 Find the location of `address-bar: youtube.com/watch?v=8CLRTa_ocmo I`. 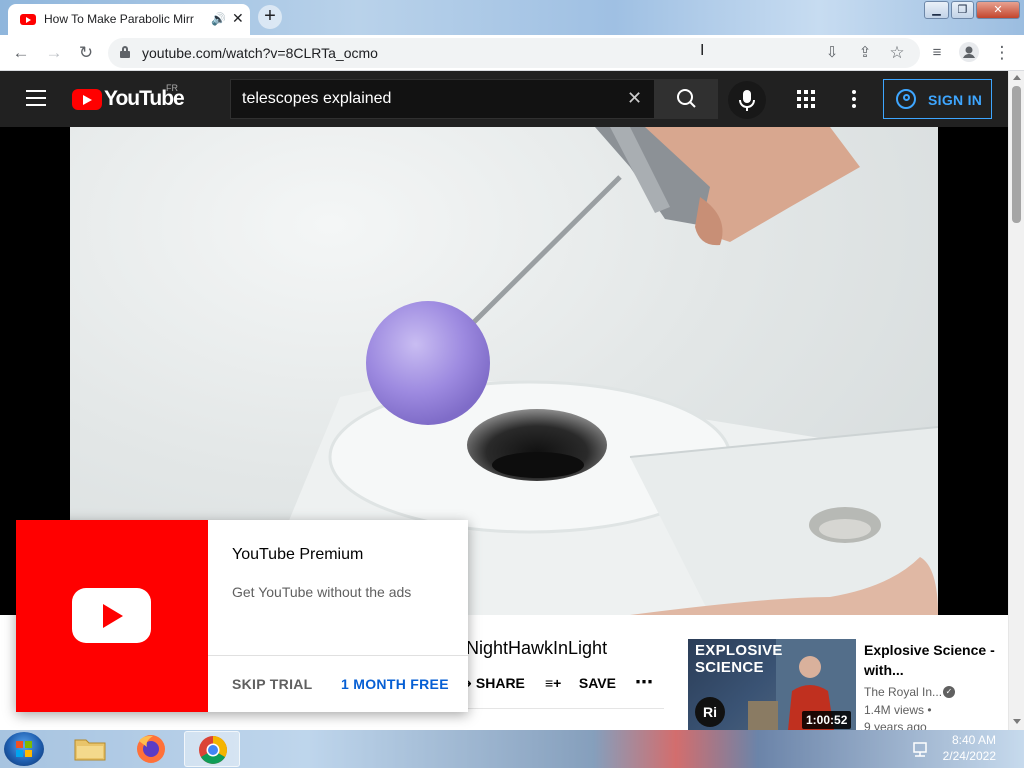

address-bar: youtube.com/watch?v=8CLRTa_ocmo I is located at coordinates (514, 53).